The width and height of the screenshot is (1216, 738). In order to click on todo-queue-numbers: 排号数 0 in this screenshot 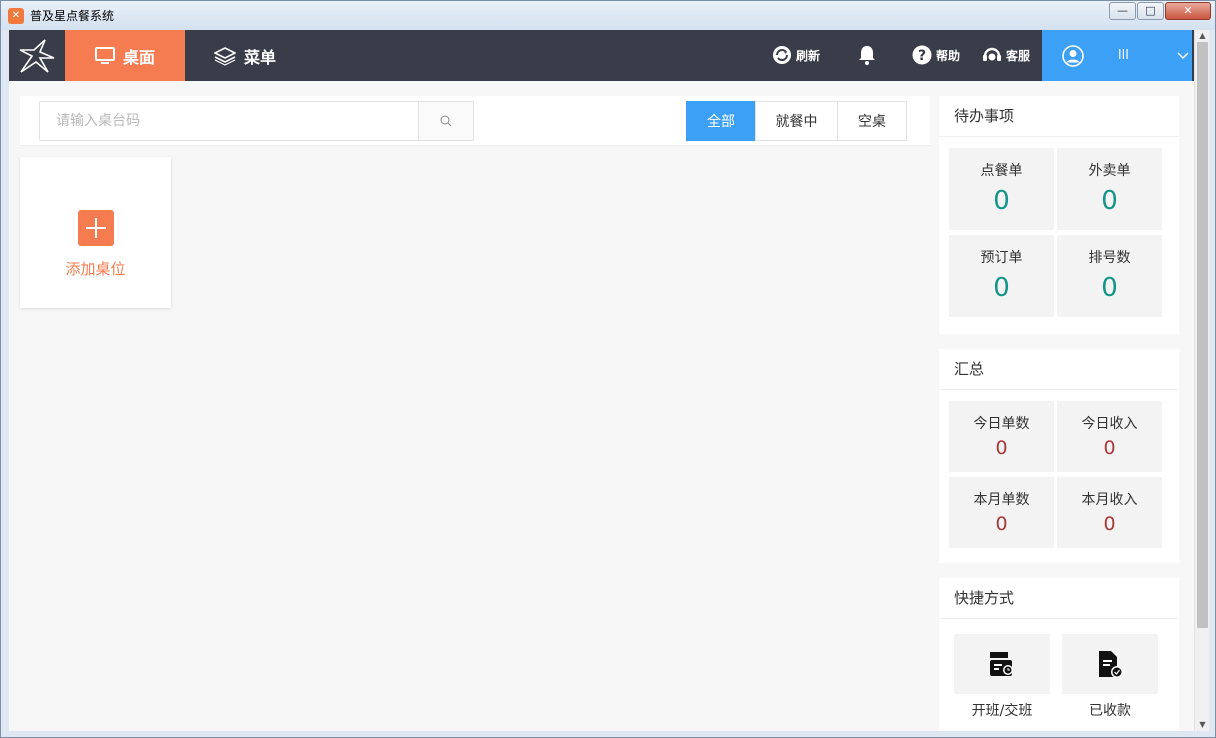, I will do `click(1109, 276)`.